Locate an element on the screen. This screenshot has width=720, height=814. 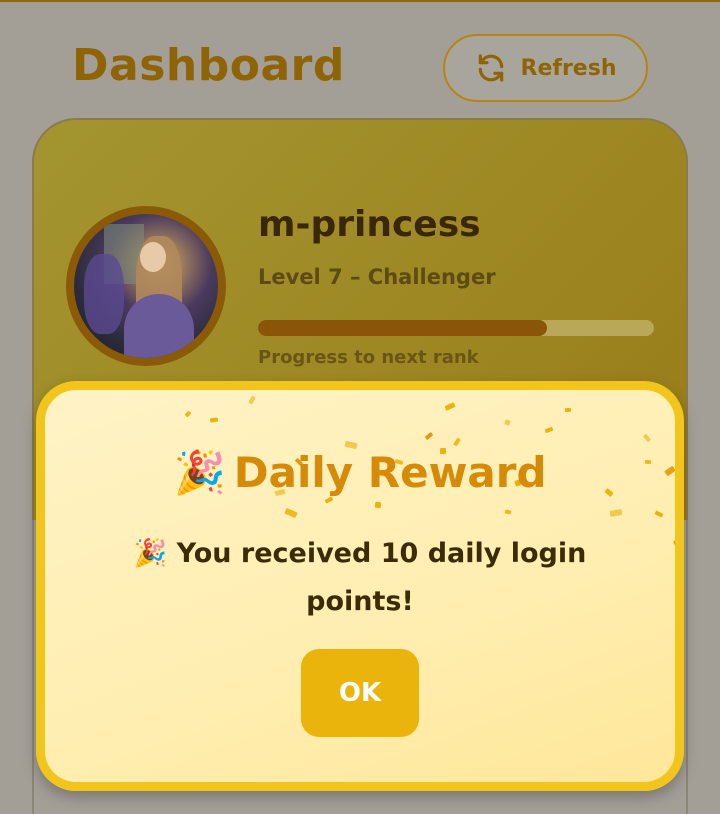
avatar-image is located at coordinates (146, 286).